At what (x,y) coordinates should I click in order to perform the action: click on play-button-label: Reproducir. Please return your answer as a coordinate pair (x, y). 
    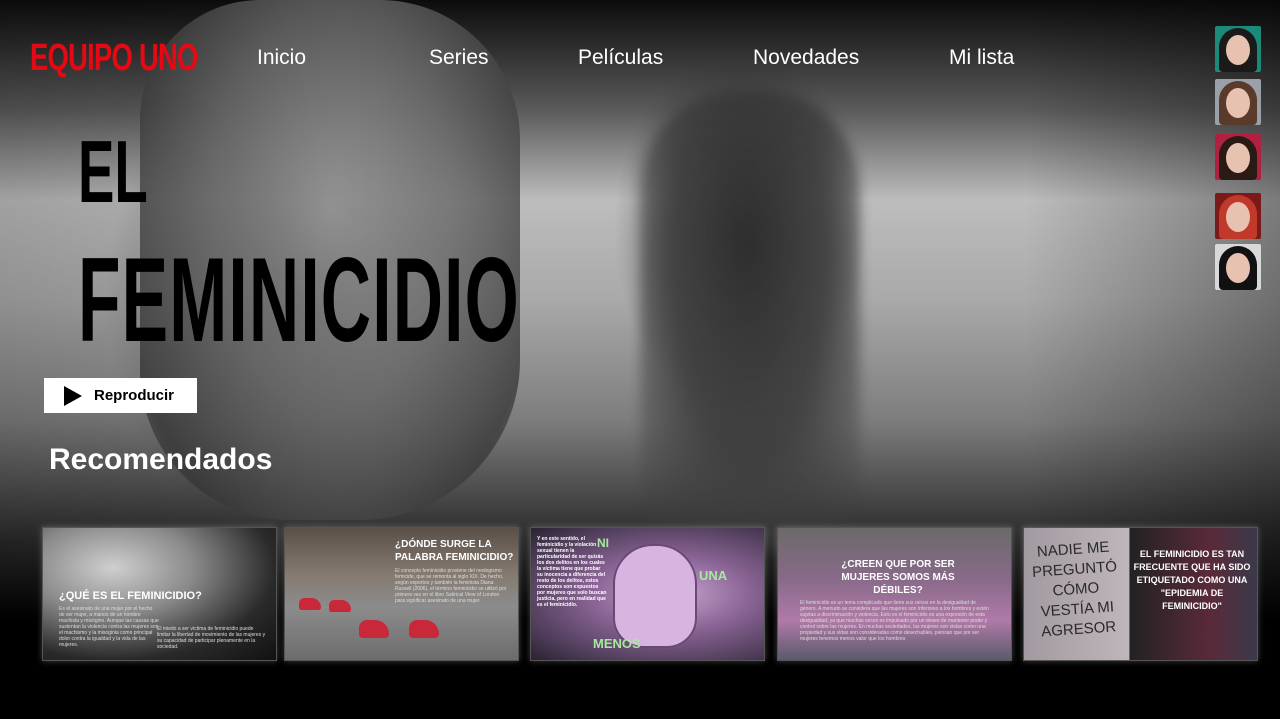
    Looking at the image, I should click on (134, 395).